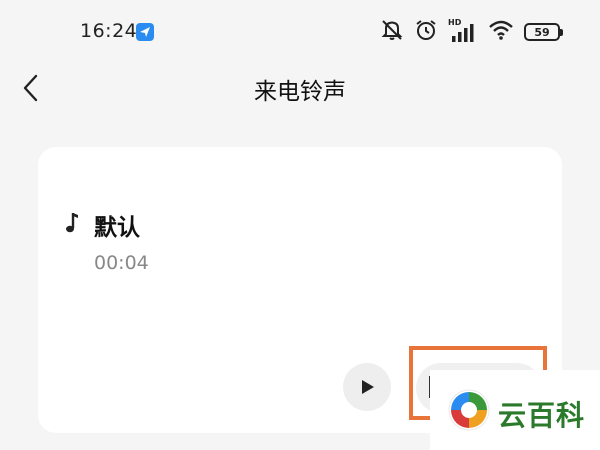 The width and height of the screenshot is (600, 450). Describe the element at coordinates (300, 33) in the screenshot. I see `status-bar: 16:24 HD 59` at that location.